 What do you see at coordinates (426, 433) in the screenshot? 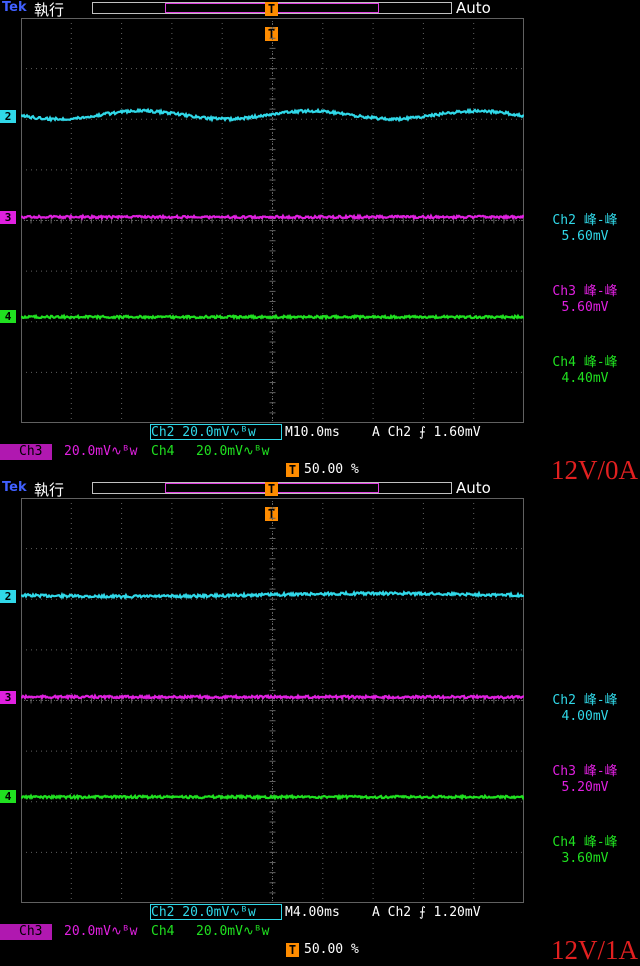
I see `trigger-source: A Ch2 ⨍ 1.60mV` at bounding box center [426, 433].